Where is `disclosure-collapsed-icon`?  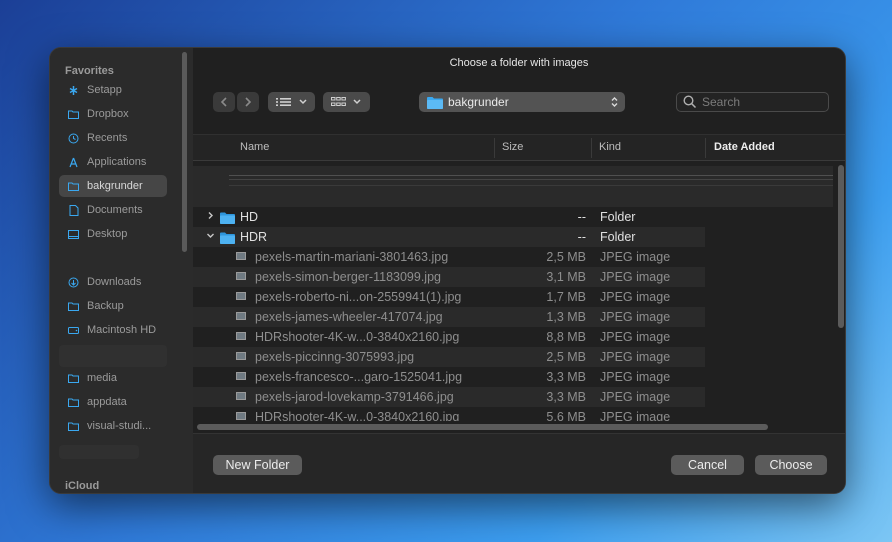 disclosure-collapsed-icon is located at coordinates (210, 217).